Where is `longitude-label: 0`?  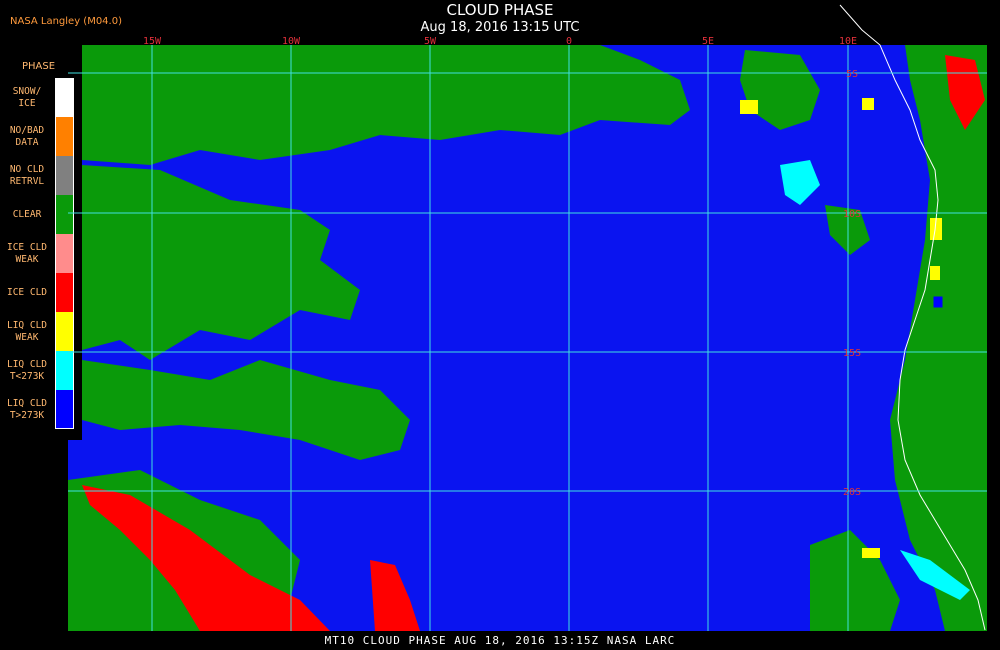
longitude-label: 0 is located at coordinates (569, 41).